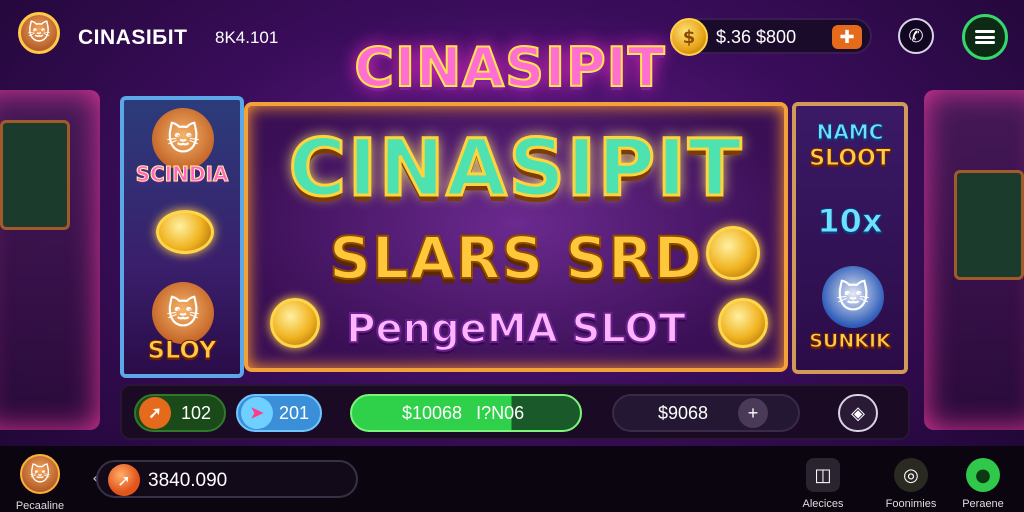 This screenshot has height=512, width=1024. Describe the element at coordinates (180, 413) in the screenshot. I see `bet-counter: ➚ 102` at that location.